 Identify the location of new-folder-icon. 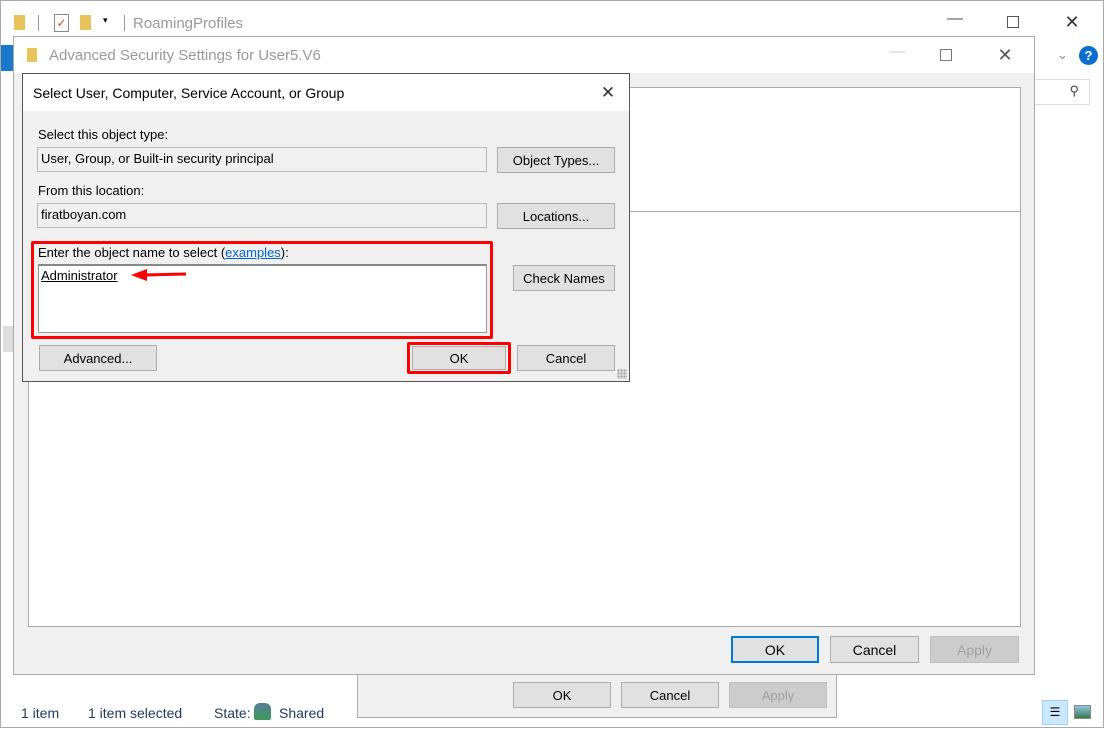
(85, 22).